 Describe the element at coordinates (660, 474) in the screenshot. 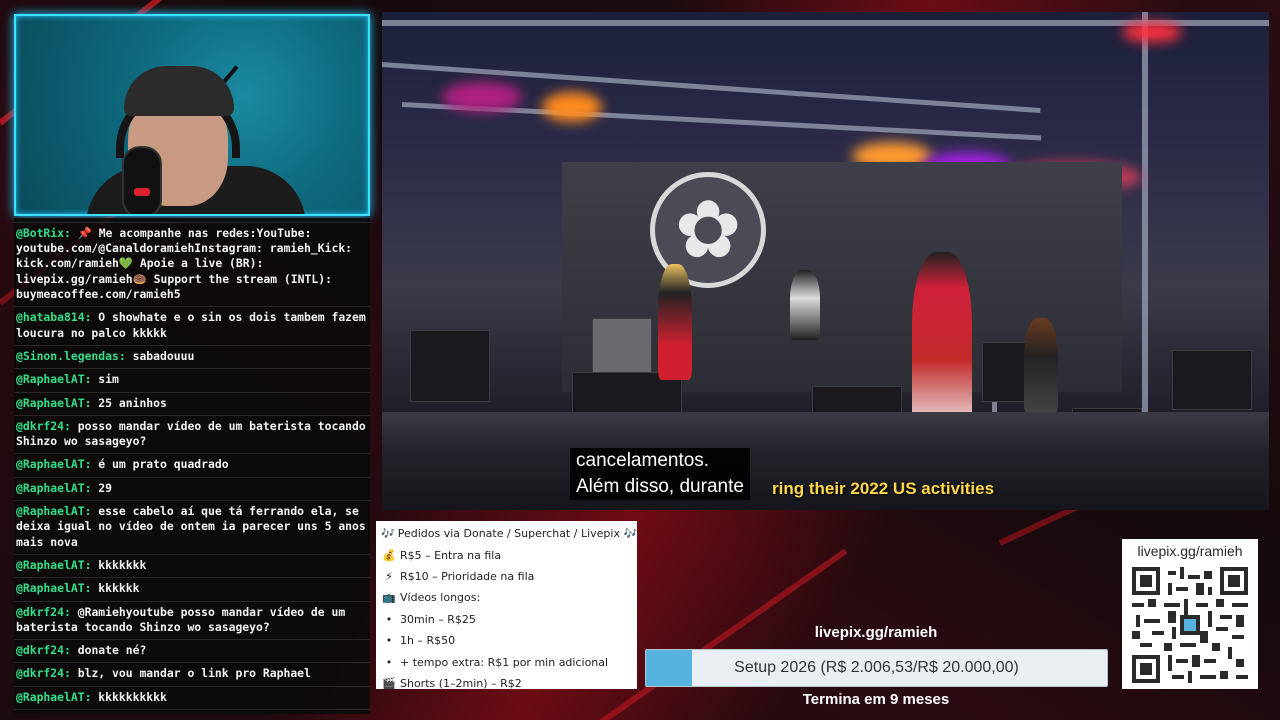

I see `subtitle-box: cancelamentos. Além disso, durante` at that location.